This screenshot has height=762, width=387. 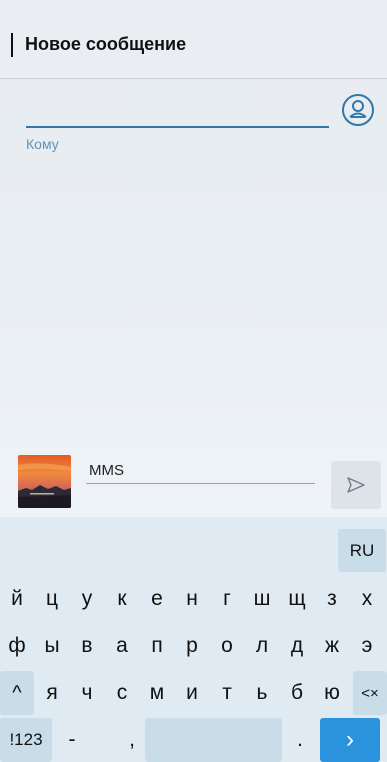 What do you see at coordinates (192, 646) in the screenshot?
I see `key-р: р` at bounding box center [192, 646].